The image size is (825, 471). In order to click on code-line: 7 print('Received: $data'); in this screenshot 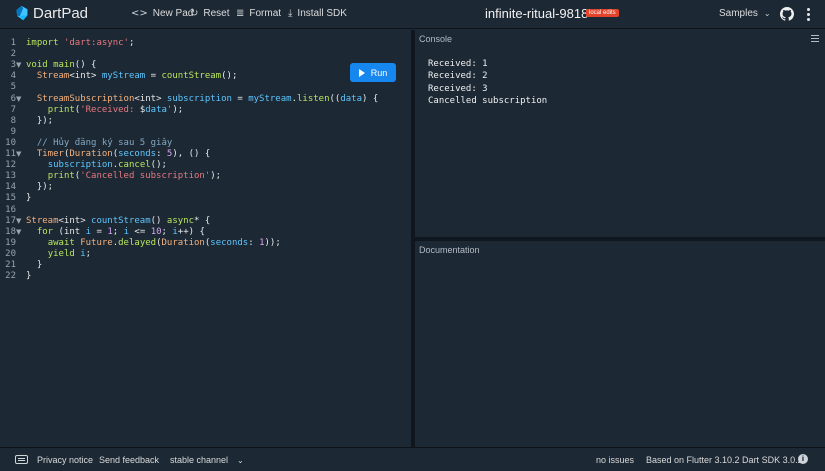, I will do `click(205, 110)`.